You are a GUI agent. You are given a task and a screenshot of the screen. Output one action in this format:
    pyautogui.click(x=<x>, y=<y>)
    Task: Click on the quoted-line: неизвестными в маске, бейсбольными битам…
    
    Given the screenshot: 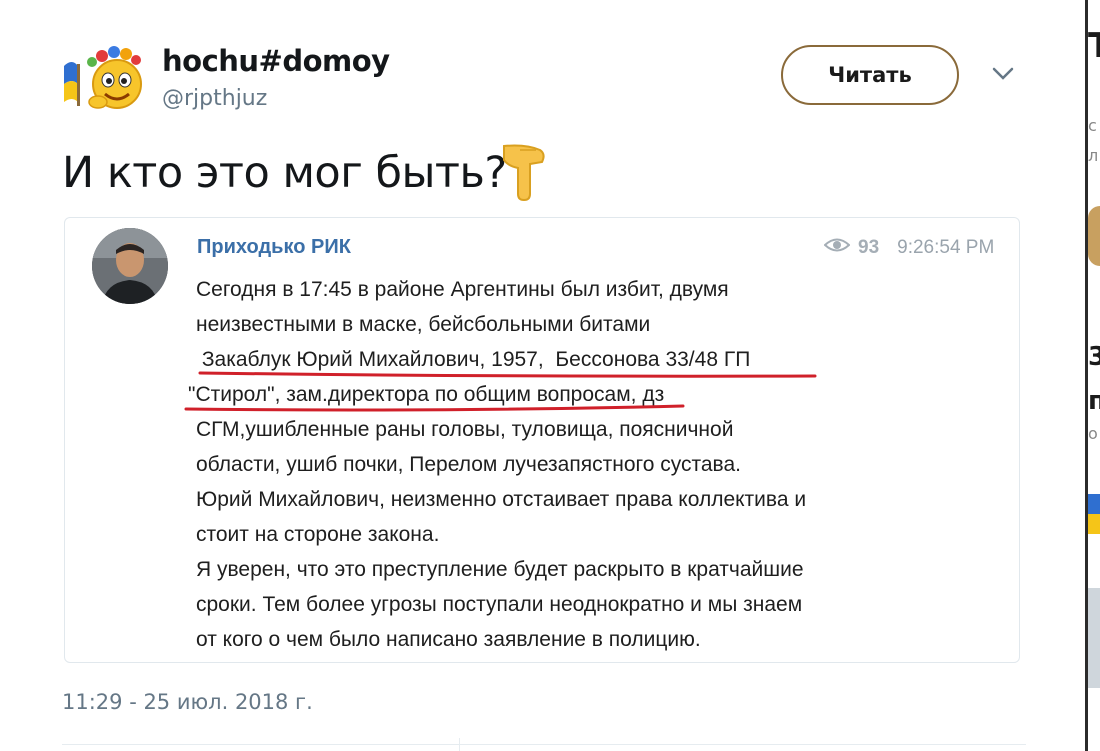 What is the action you would take?
    pyautogui.click(x=423, y=324)
    